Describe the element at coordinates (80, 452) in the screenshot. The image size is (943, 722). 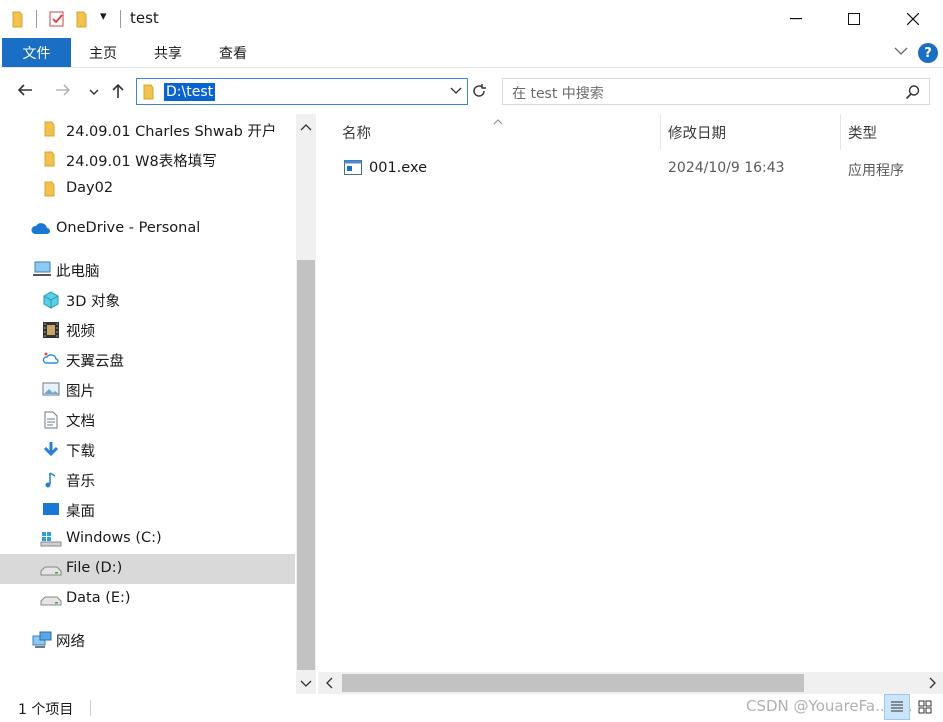
I see `nav-item-label: 下载` at that location.